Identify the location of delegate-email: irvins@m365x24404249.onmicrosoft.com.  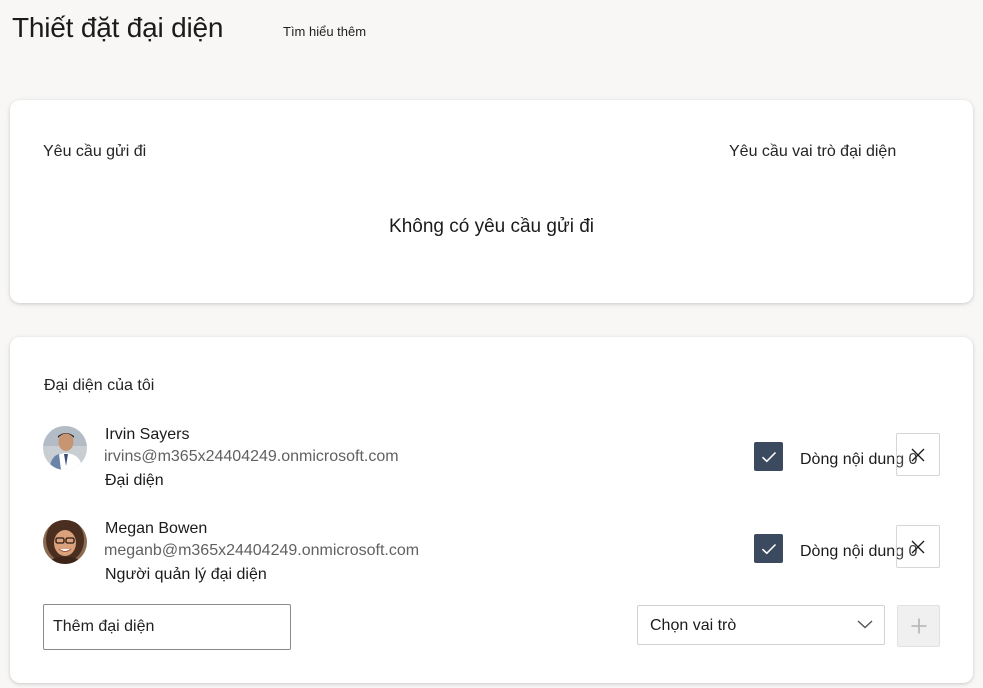
(251, 456).